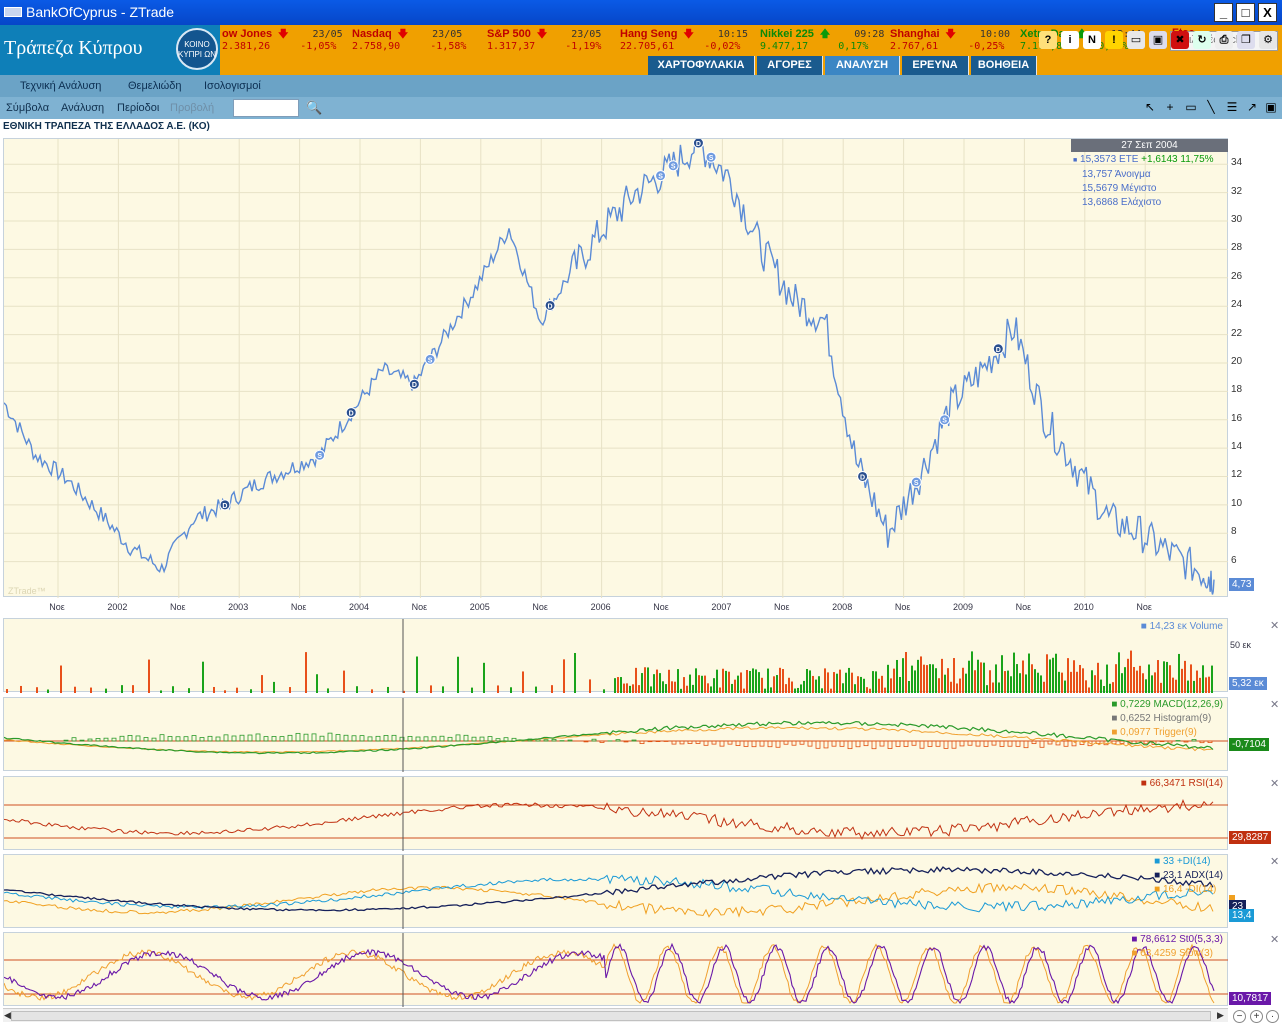  I want to click on close-adx-panel-icon: ✕, so click(1274, 861).